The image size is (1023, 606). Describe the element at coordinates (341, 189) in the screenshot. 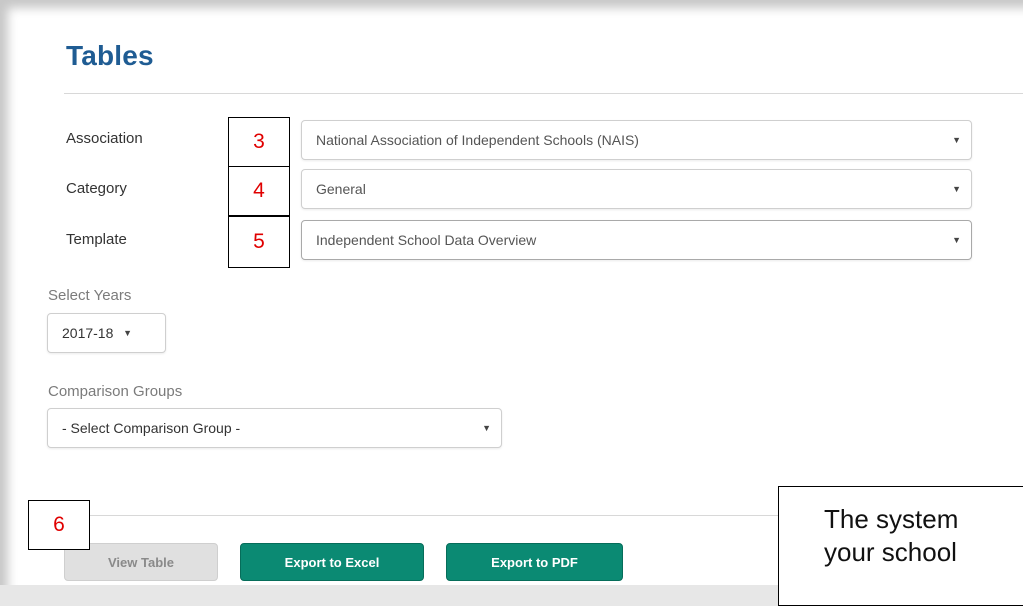

I see `category-select-value: General` at that location.